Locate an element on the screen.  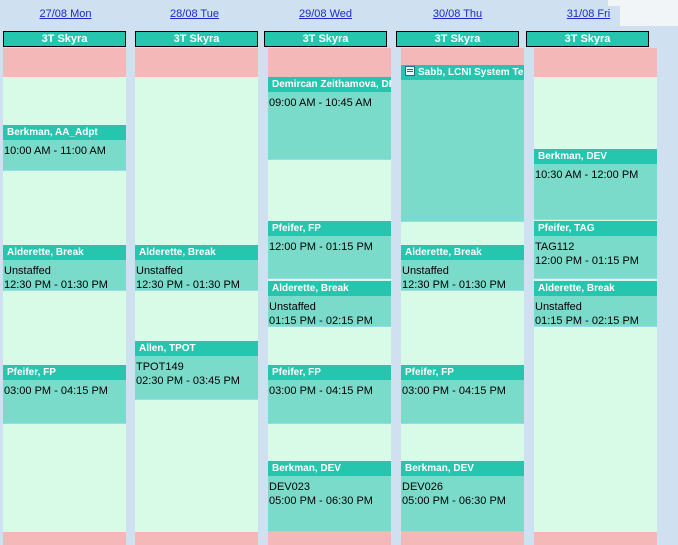
appointment-title: Pfeifer, TAG is located at coordinates (595, 228).